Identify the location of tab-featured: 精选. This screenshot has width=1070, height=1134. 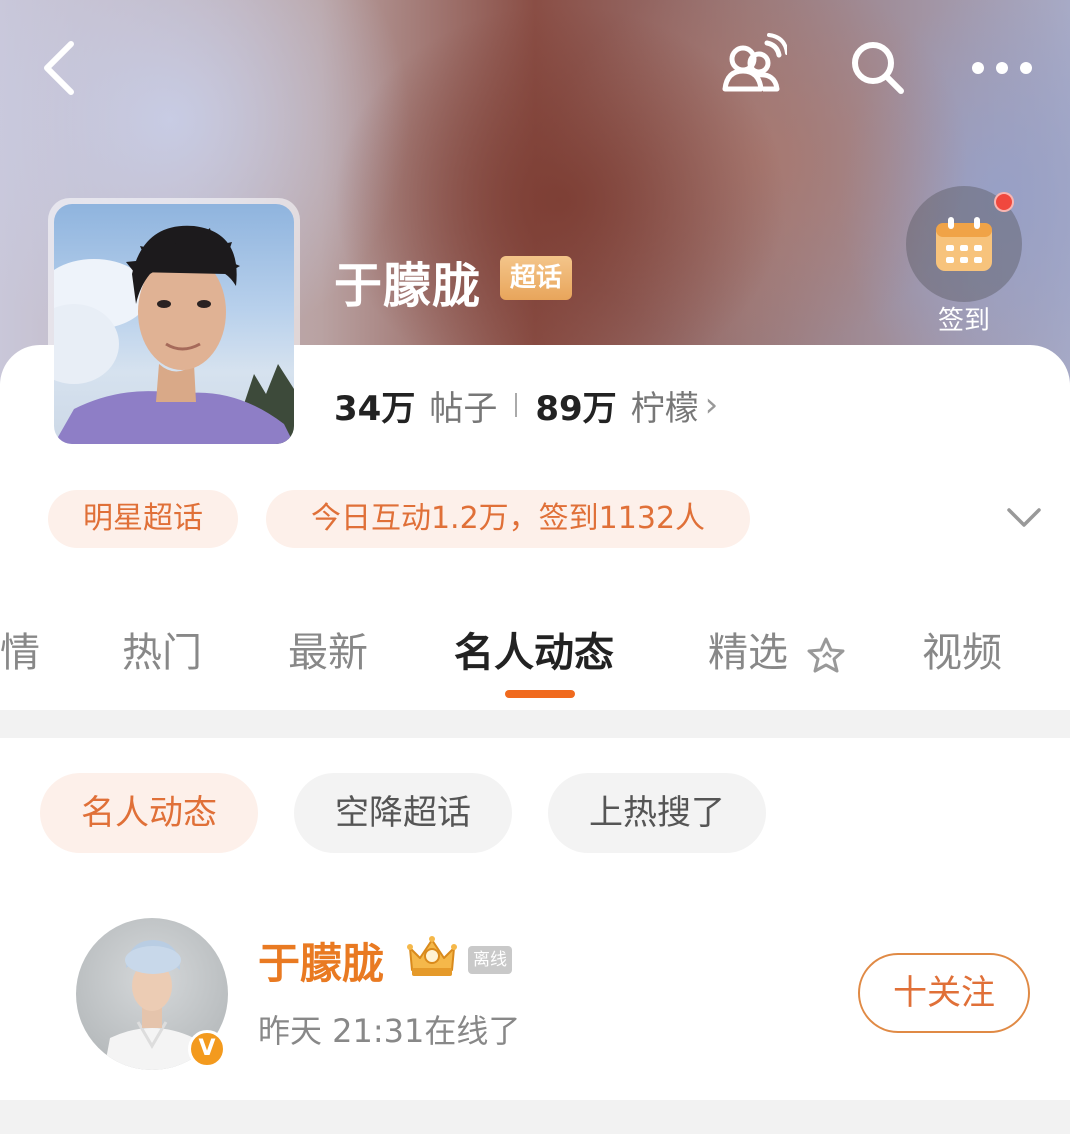
(778, 649).